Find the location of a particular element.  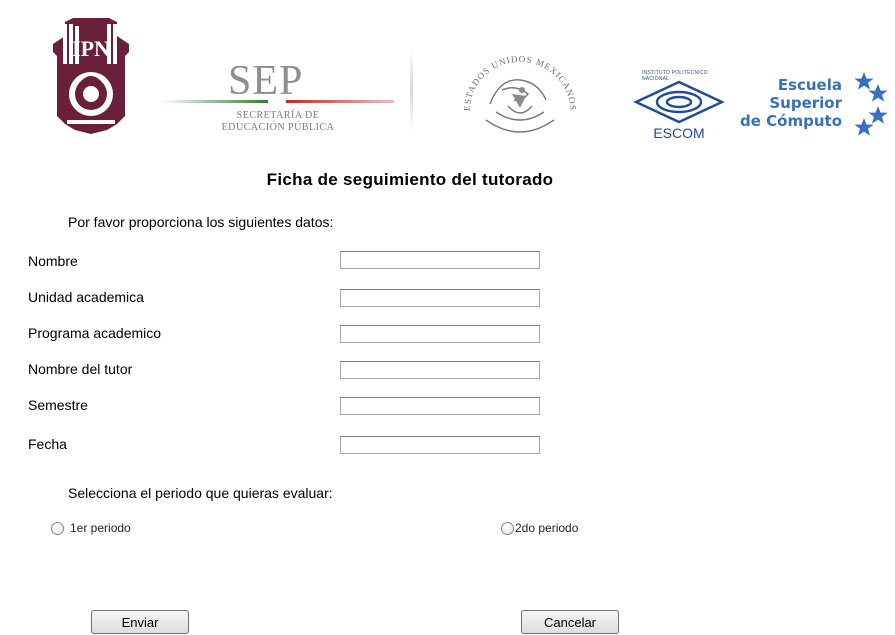

sep-red-stripe is located at coordinates (340, 101).